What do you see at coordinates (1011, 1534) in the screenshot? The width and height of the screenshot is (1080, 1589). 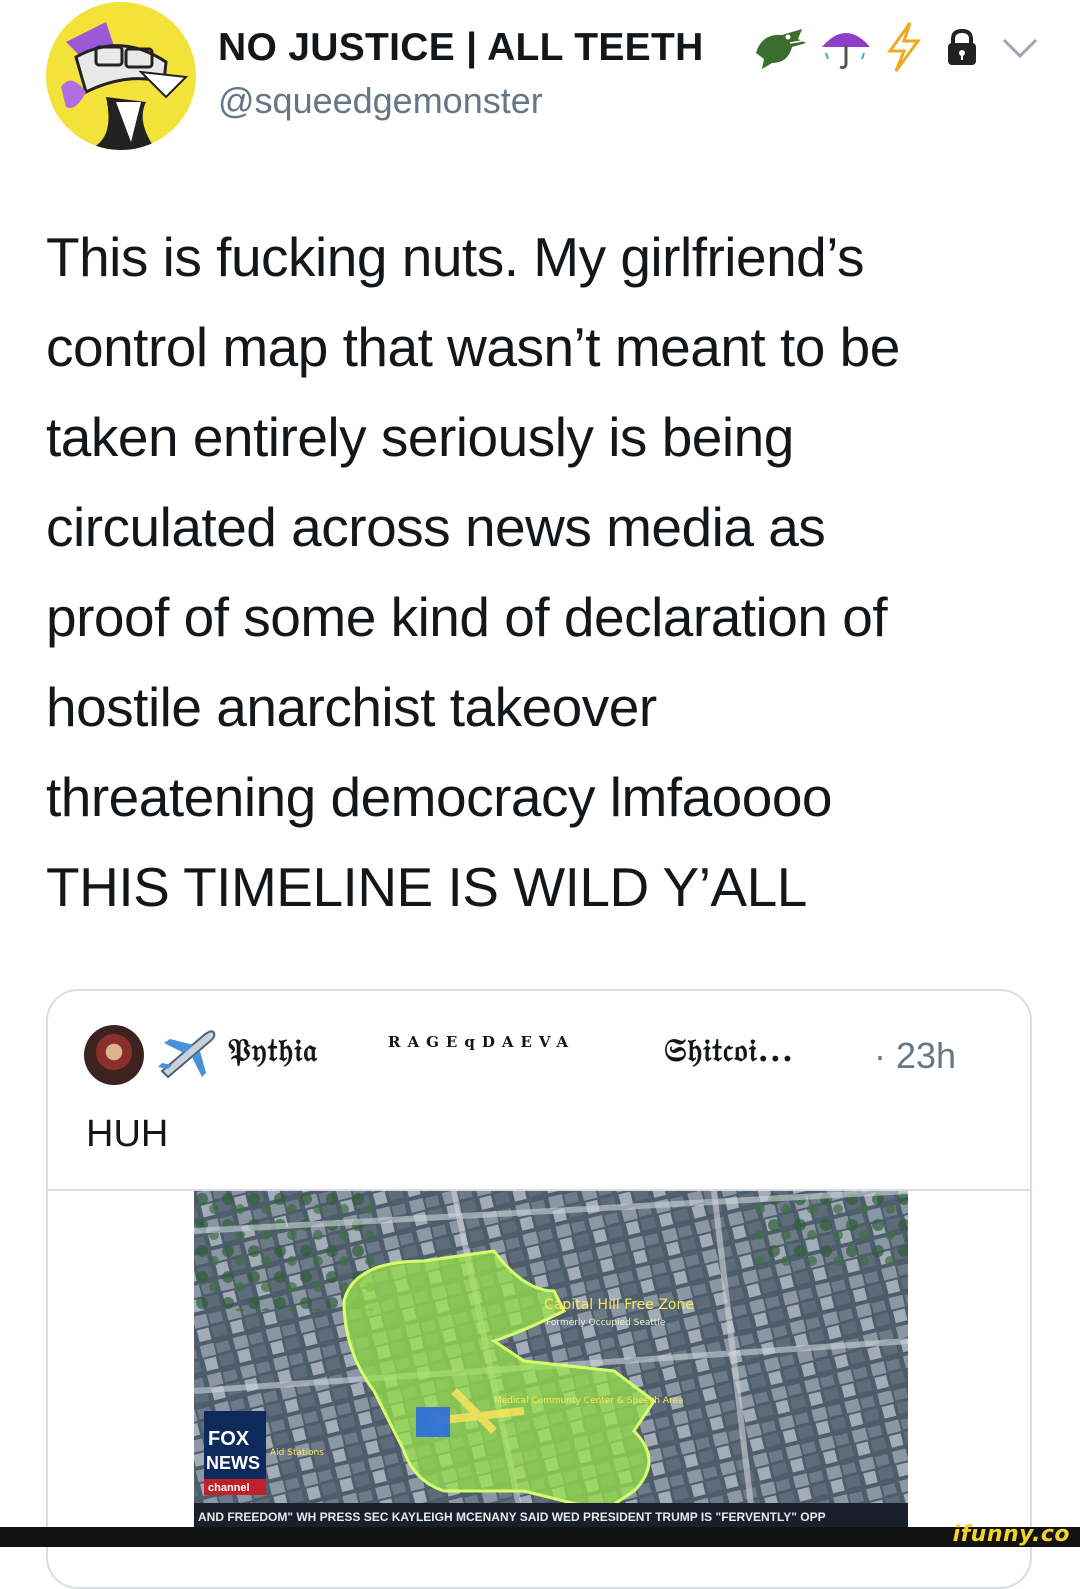 I see `ifunny-watermark: ifunny.co` at bounding box center [1011, 1534].